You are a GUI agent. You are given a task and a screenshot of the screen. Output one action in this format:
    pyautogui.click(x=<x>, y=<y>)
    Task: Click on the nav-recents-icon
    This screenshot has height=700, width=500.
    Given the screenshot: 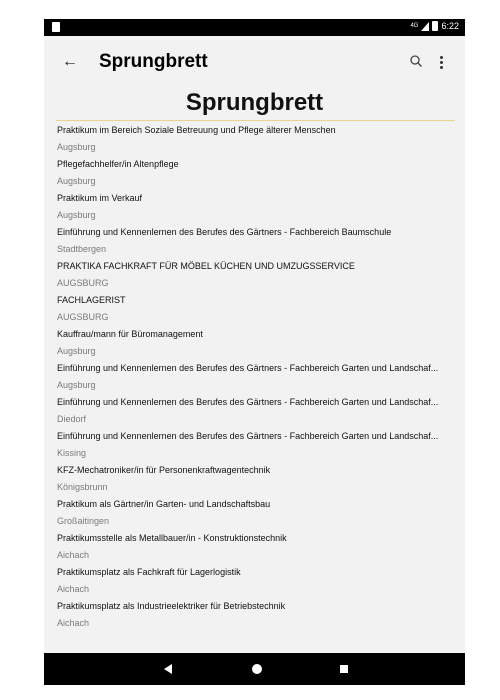 What is the action you would take?
    pyautogui.click(x=344, y=669)
    